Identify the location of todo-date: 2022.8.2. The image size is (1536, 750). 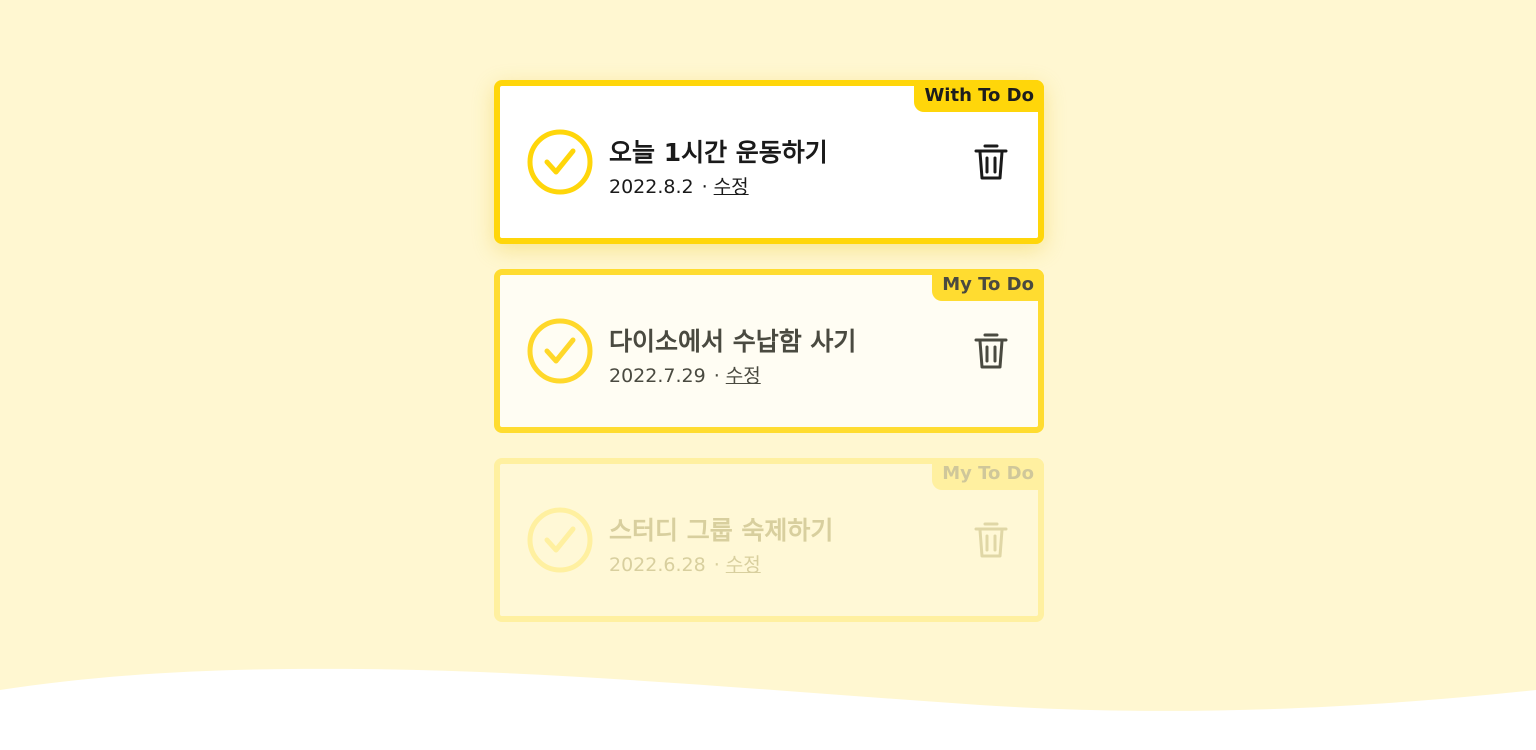
(651, 187).